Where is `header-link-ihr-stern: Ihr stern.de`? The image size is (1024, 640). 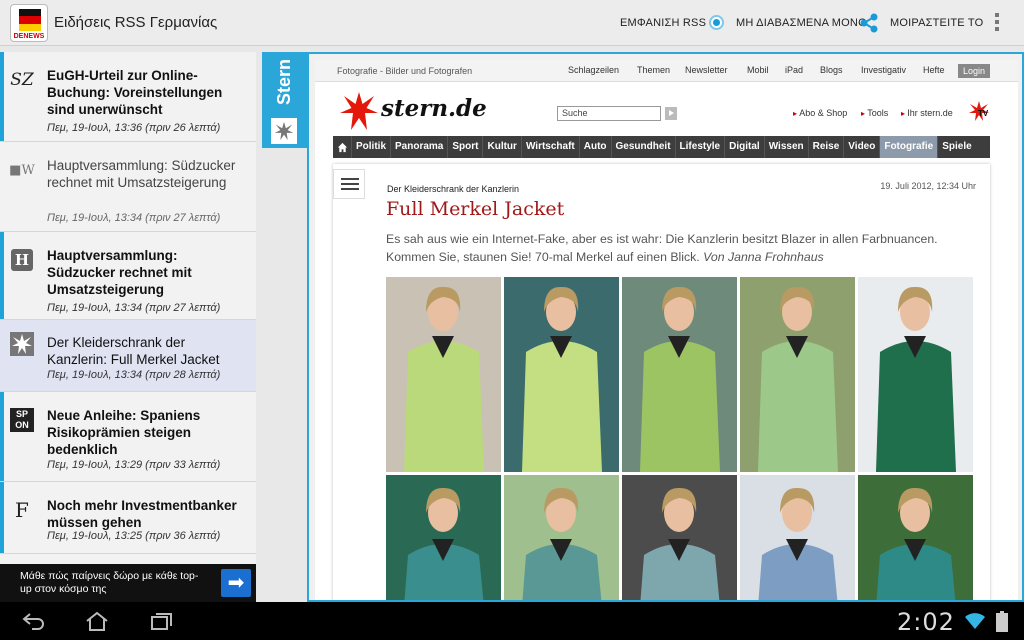
header-link-ihr-stern: Ihr stern.de is located at coordinates (927, 113).